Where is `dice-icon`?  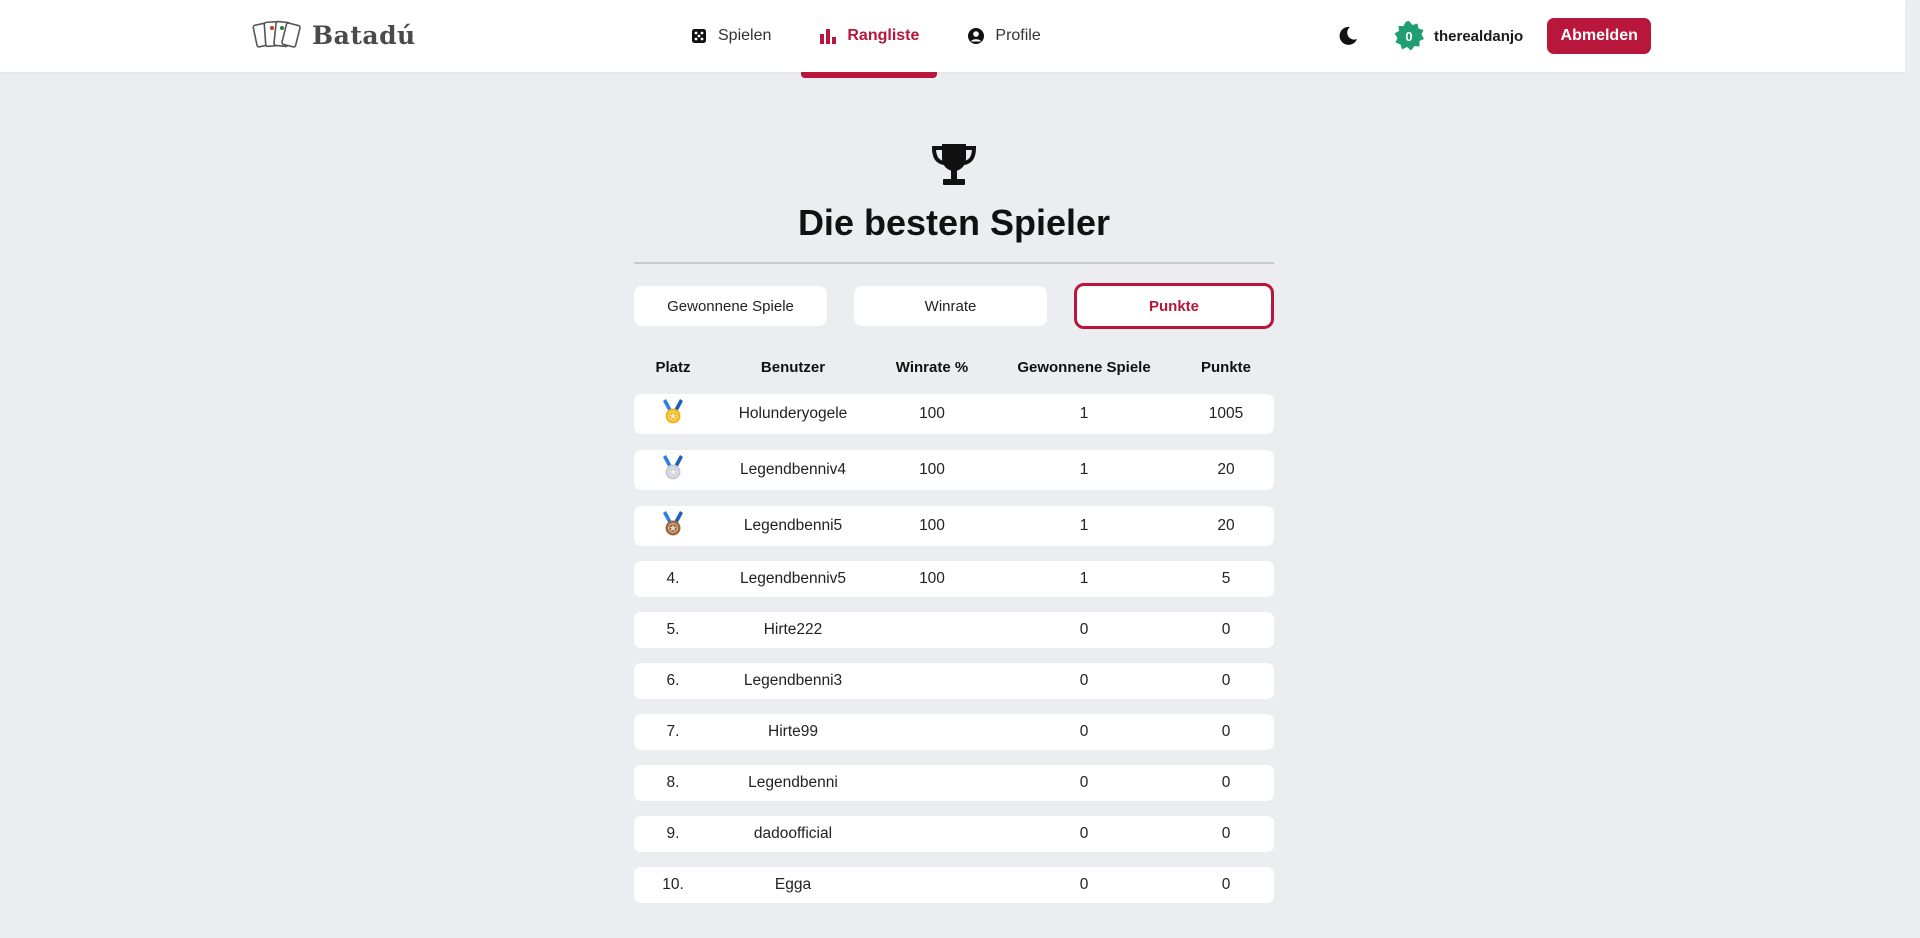
dice-icon is located at coordinates (699, 36).